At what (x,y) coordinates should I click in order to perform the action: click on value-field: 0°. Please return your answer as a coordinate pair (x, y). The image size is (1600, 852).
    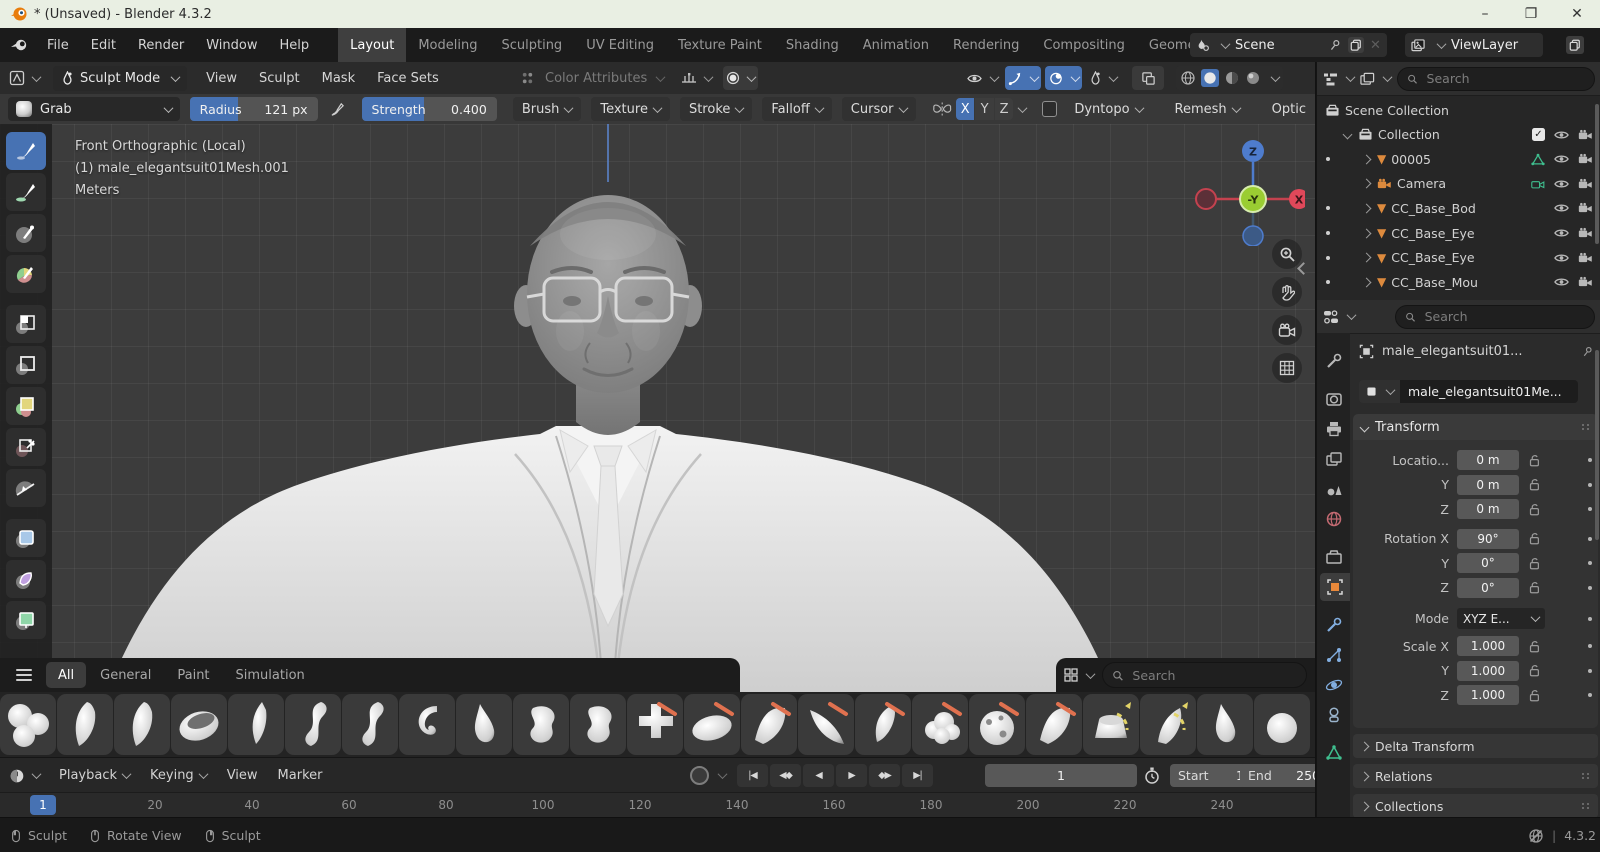
    Looking at the image, I should click on (1488, 587).